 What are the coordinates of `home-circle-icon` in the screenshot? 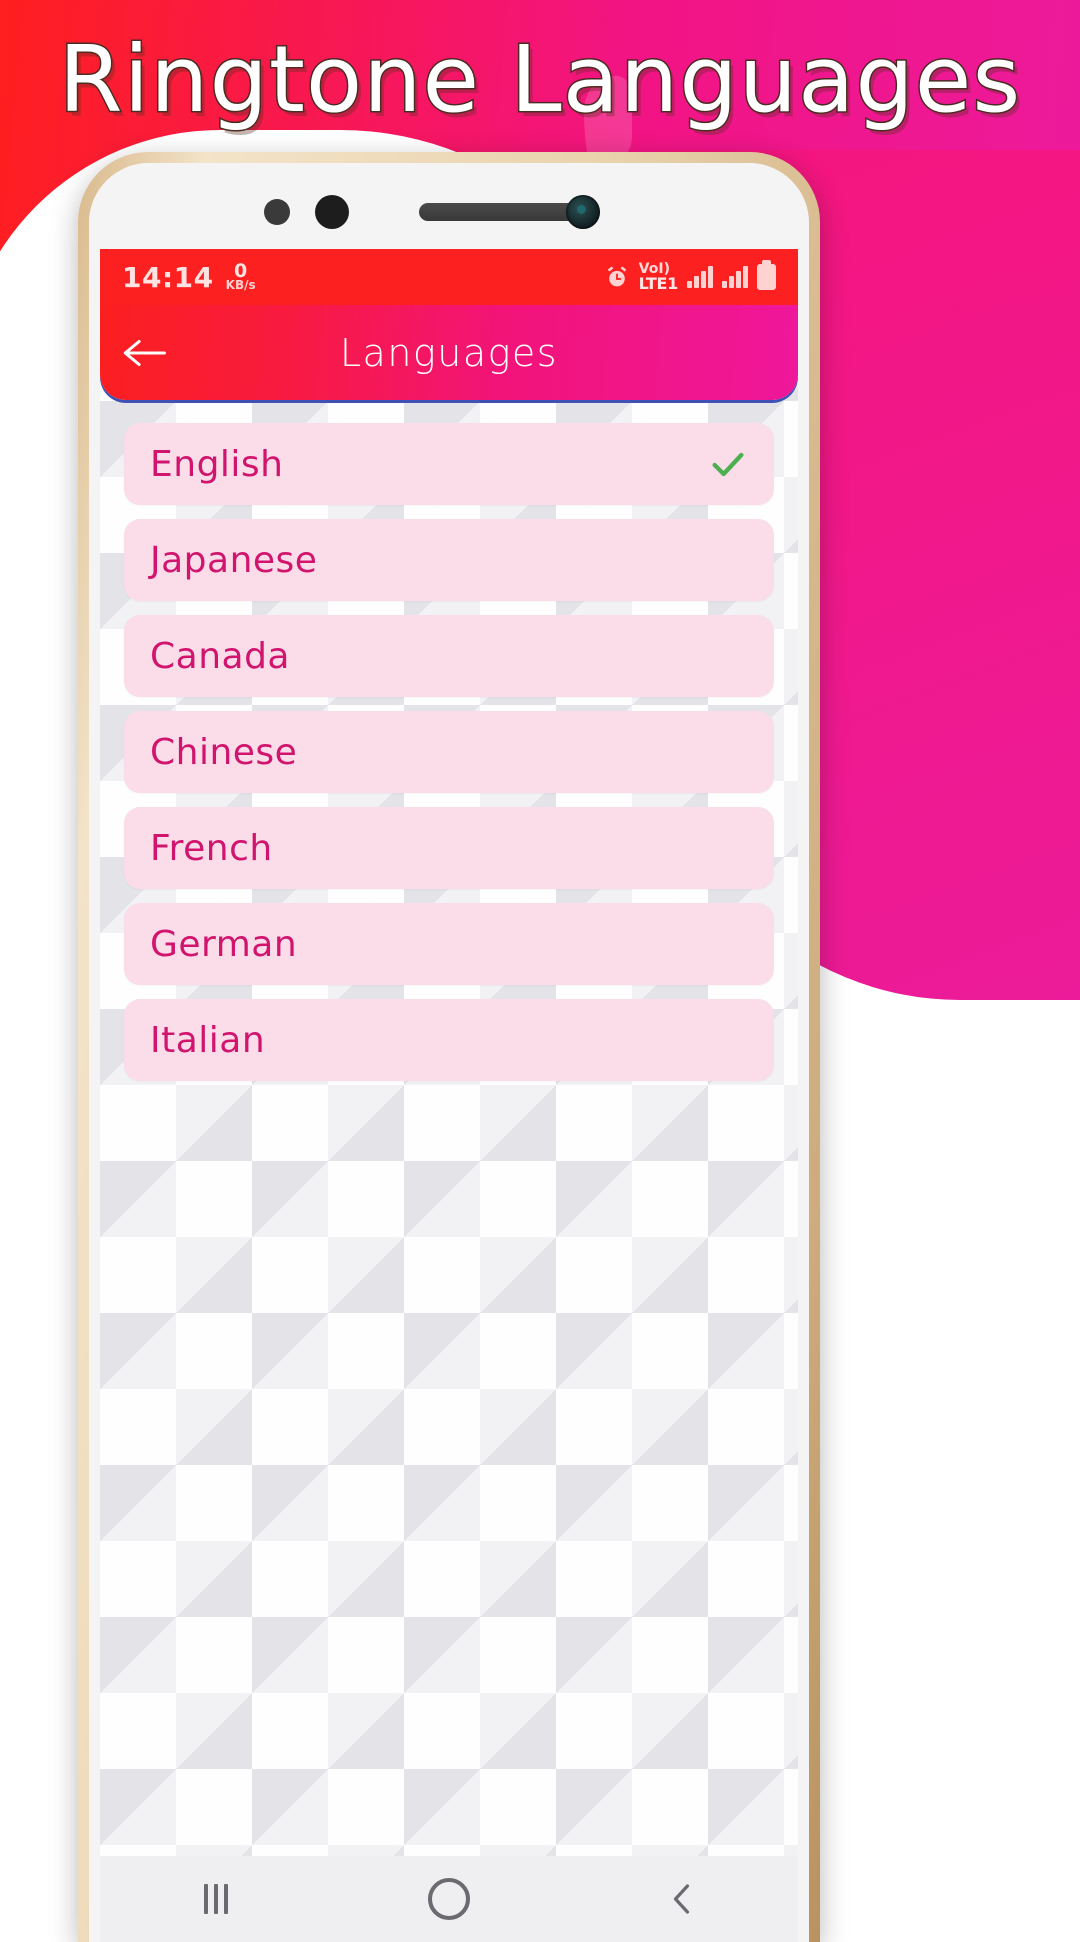 It's located at (448, 1899).